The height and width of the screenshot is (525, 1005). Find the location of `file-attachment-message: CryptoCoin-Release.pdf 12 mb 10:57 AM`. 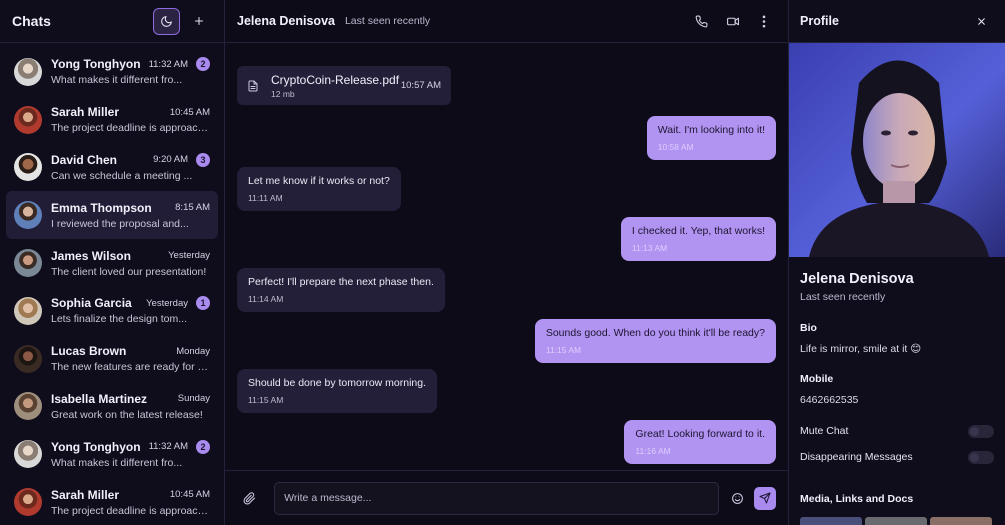

file-attachment-message: CryptoCoin-Release.pdf 12 mb 10:57 AM is located at coordinates (344, 85).